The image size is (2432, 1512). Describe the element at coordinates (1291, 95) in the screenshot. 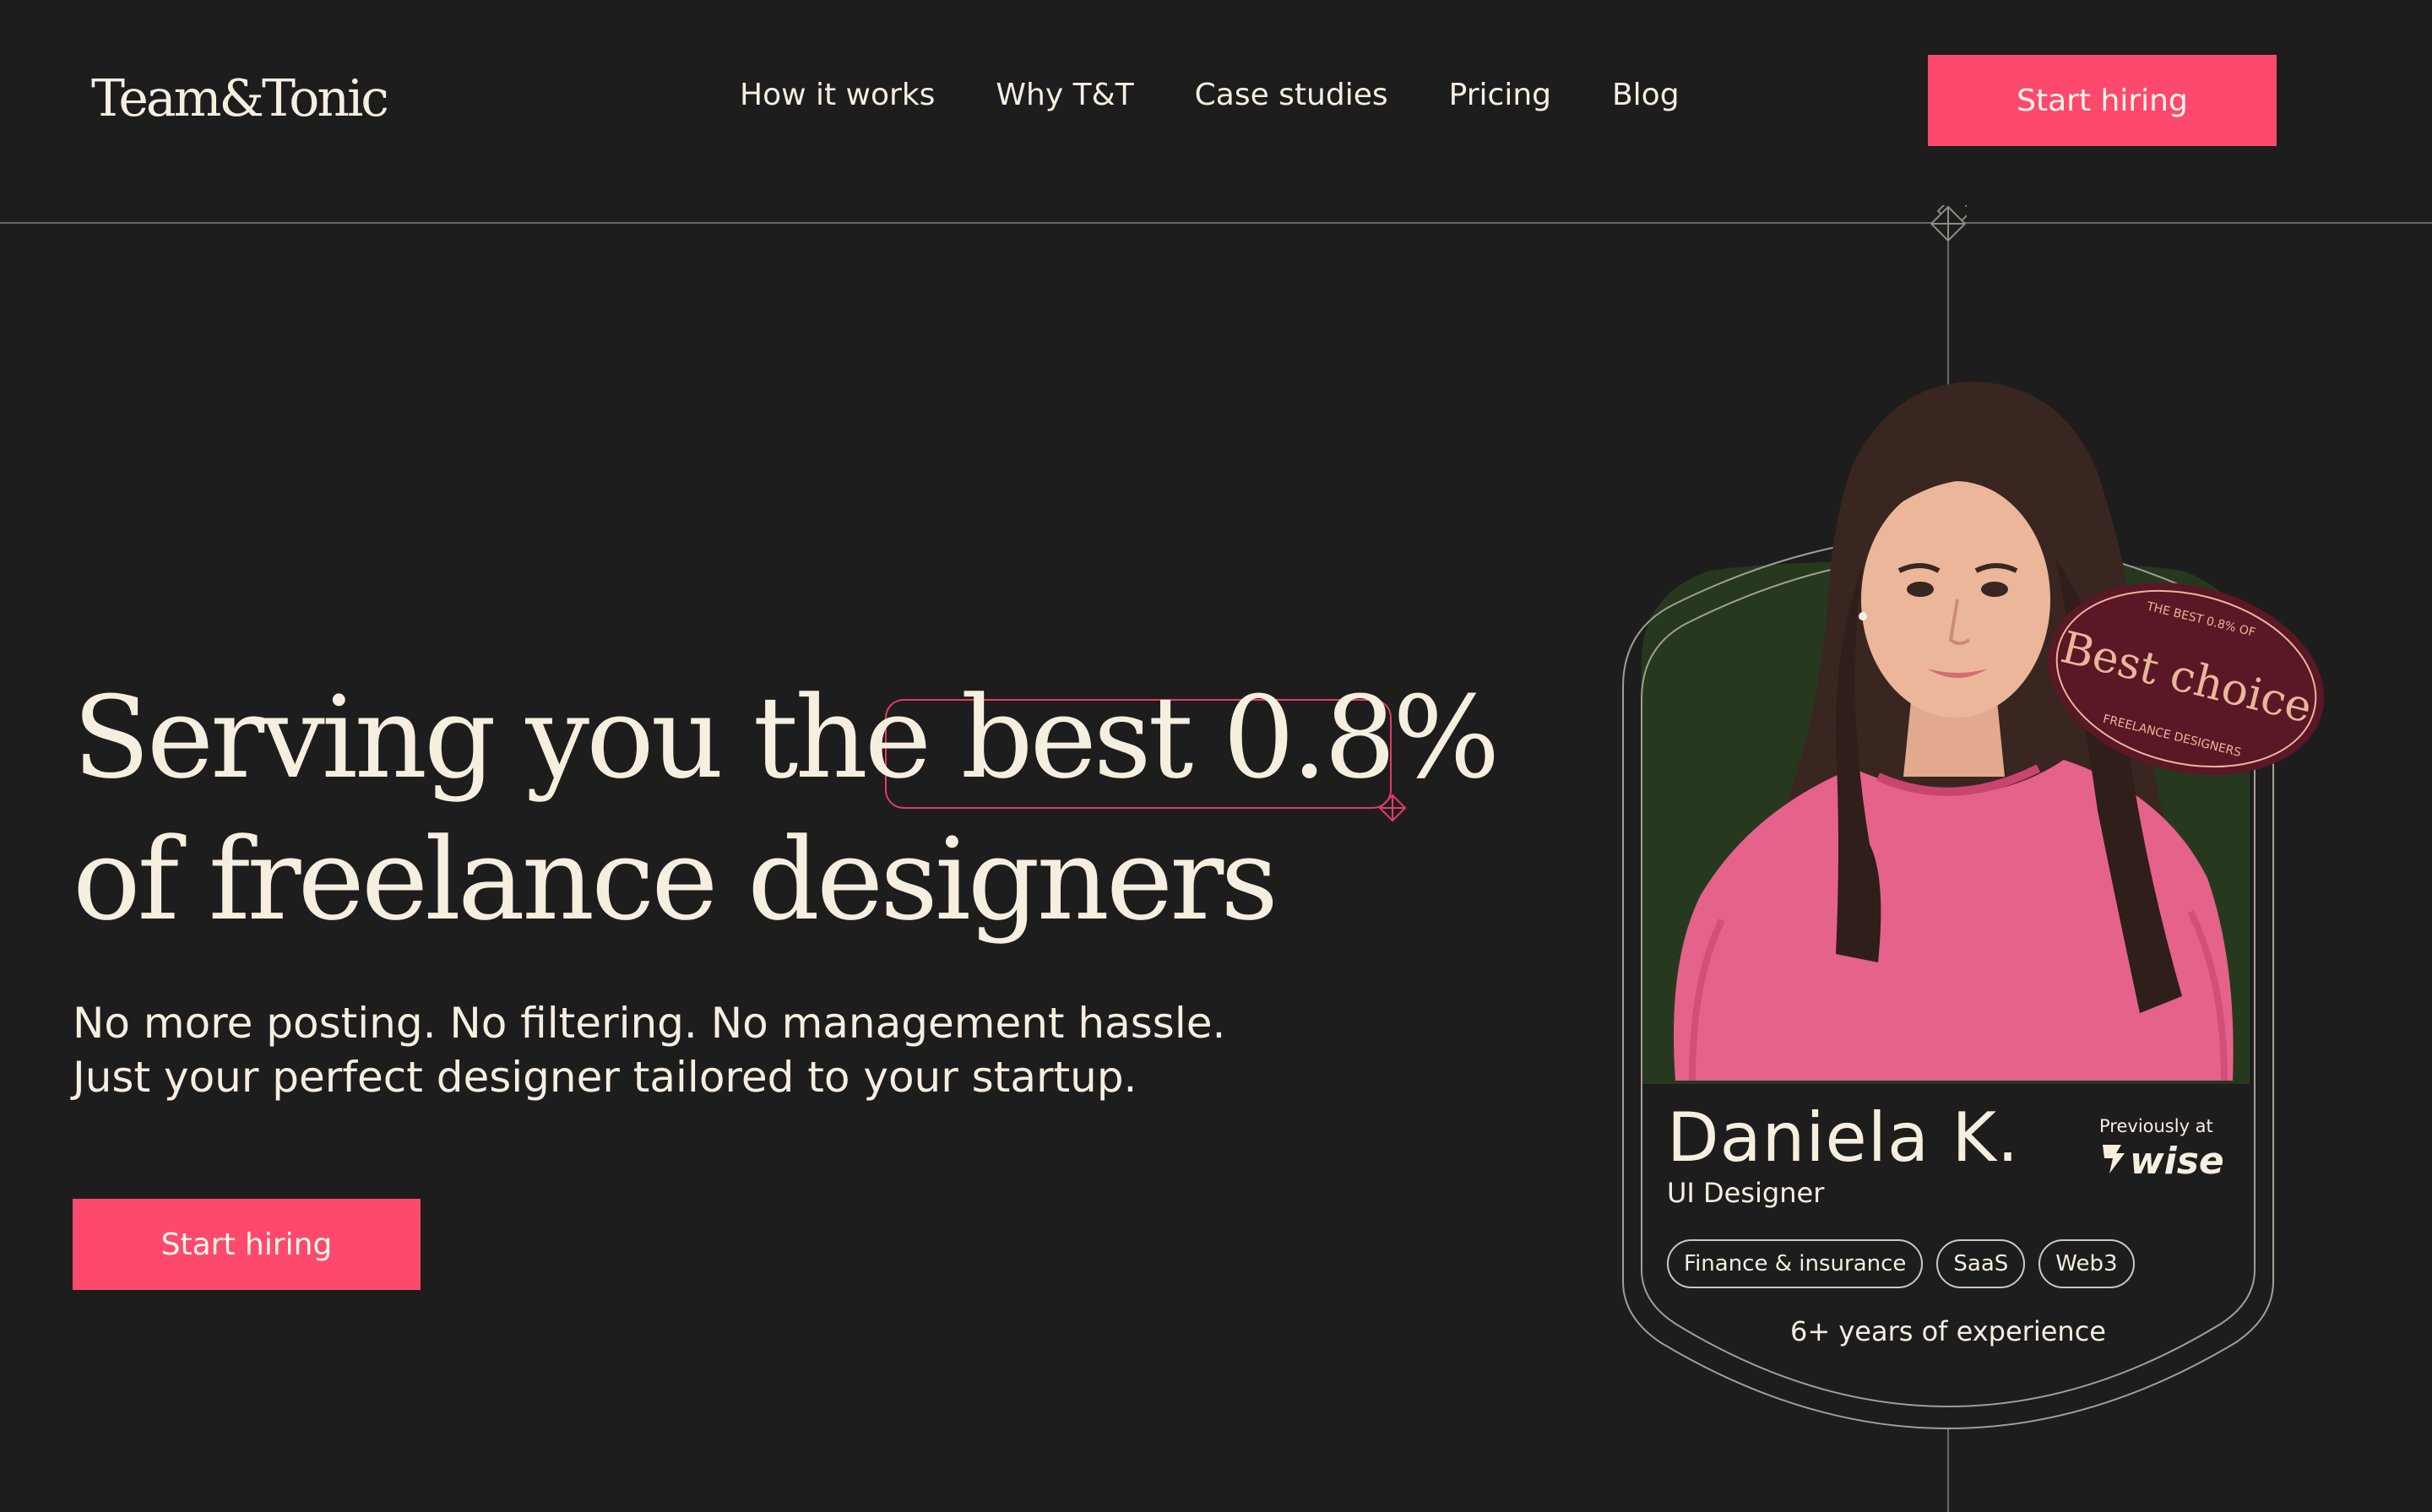

I see `nav-item-case-studies: Case studies` at that location.